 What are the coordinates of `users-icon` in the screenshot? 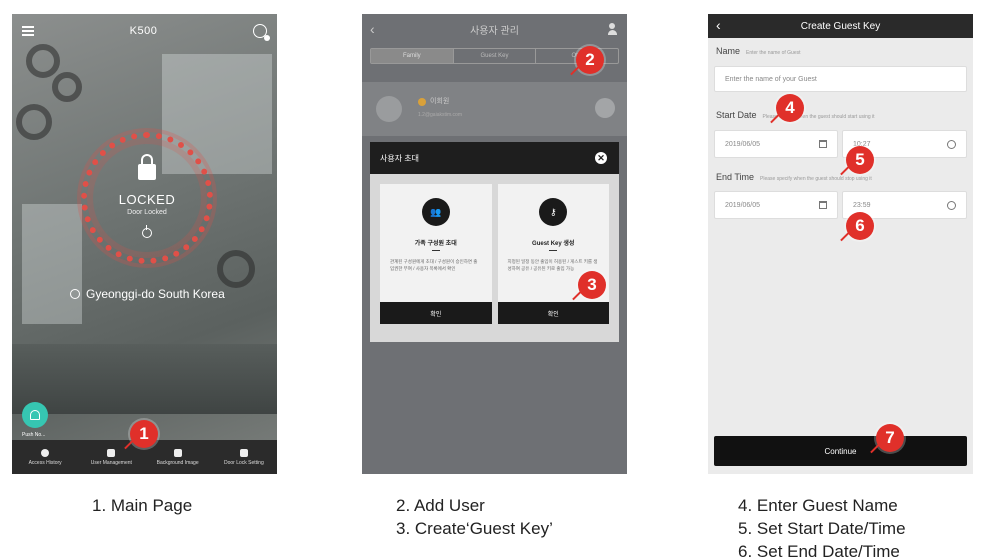 It's located at (111, 452).